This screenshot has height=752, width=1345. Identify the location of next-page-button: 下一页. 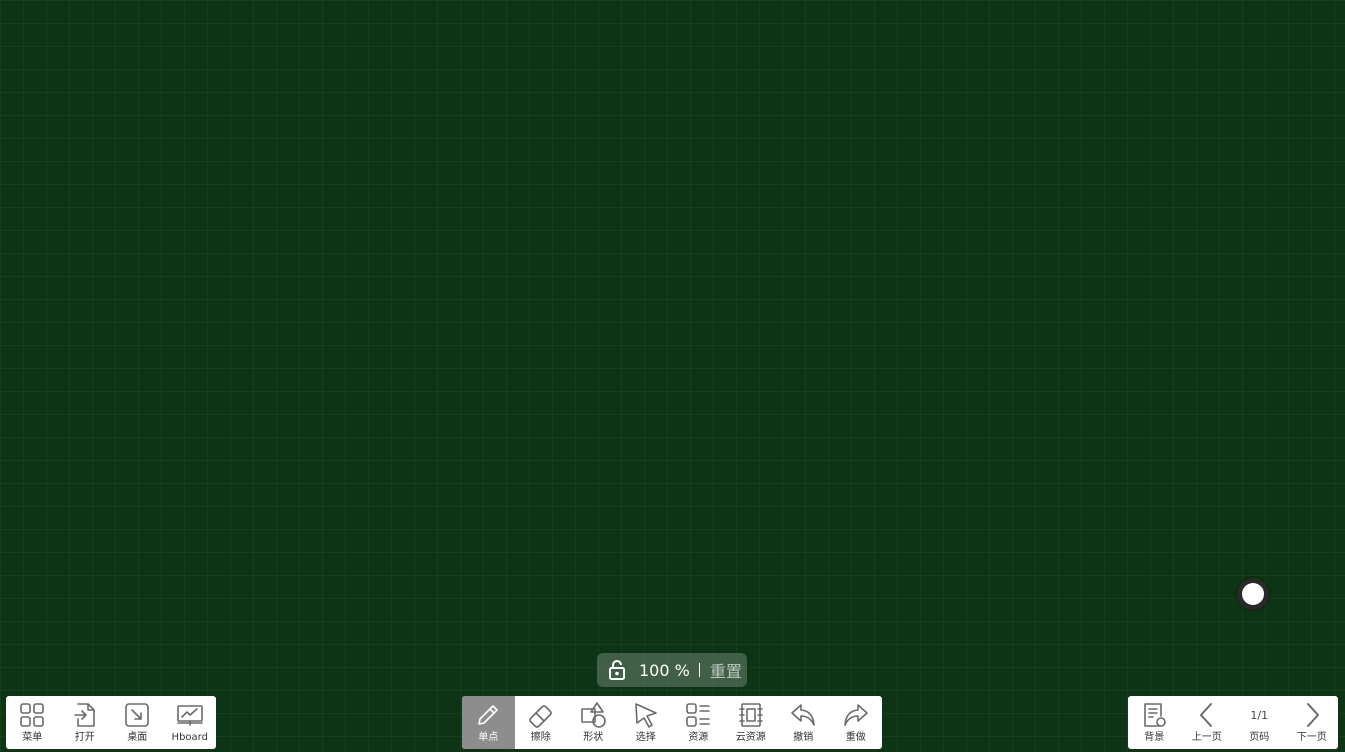
(1312, 722).